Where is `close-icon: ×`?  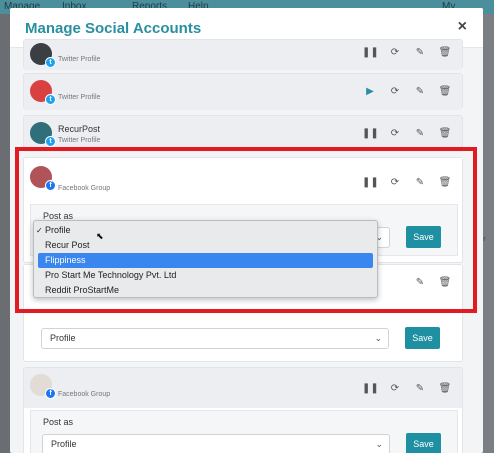 close-icon: × is located at coordinates (462, 27).